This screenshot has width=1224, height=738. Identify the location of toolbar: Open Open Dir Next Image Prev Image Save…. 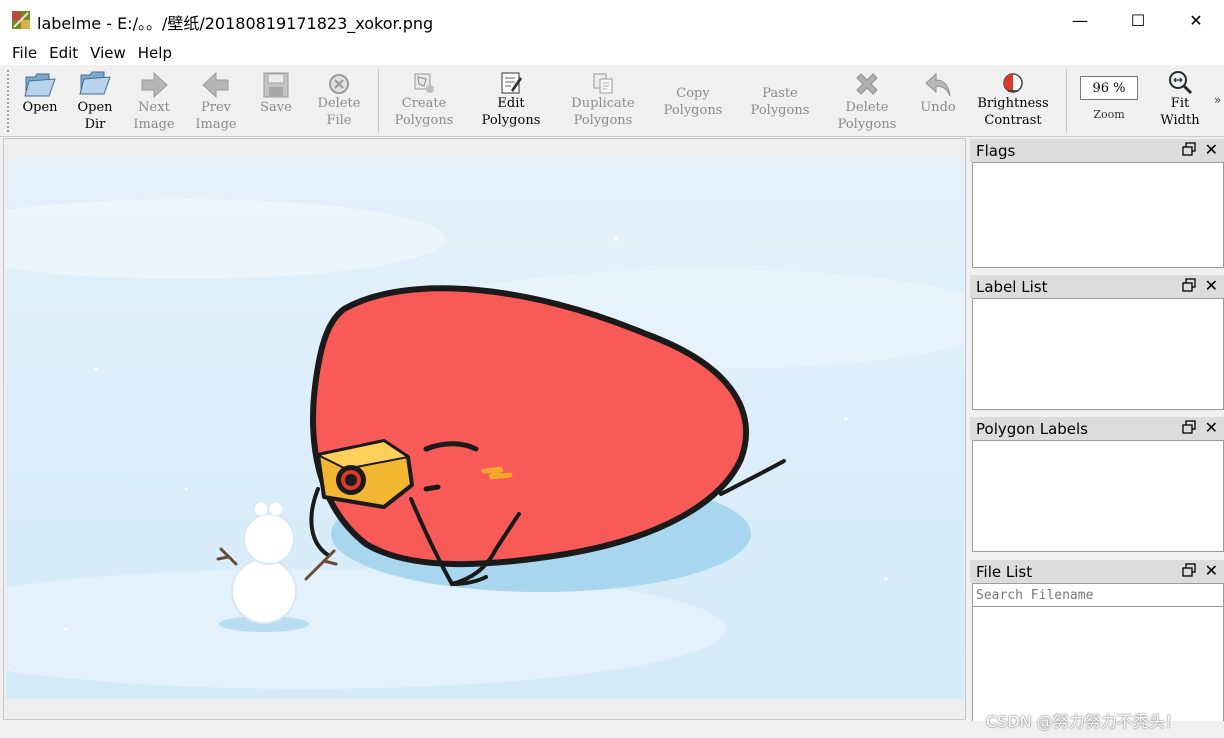
(612, 101).